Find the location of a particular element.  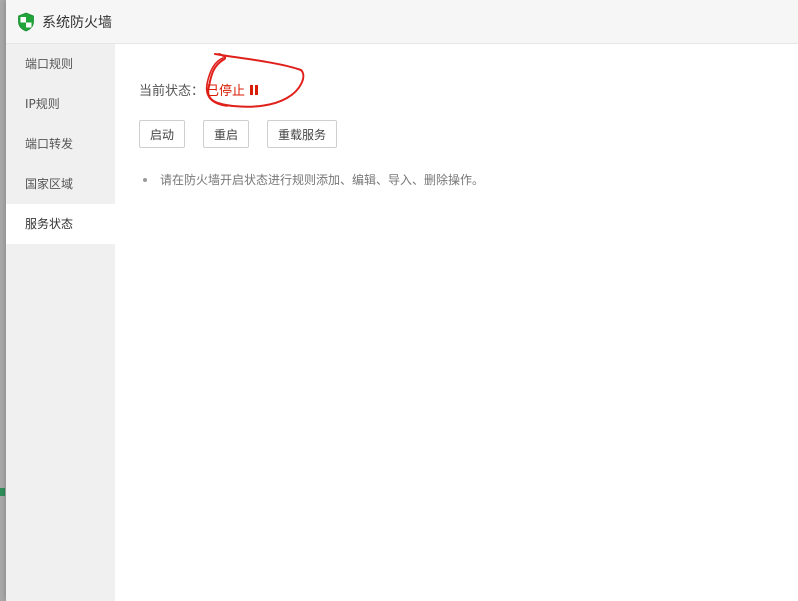

pause-icon is located at coordinates (254, 89).